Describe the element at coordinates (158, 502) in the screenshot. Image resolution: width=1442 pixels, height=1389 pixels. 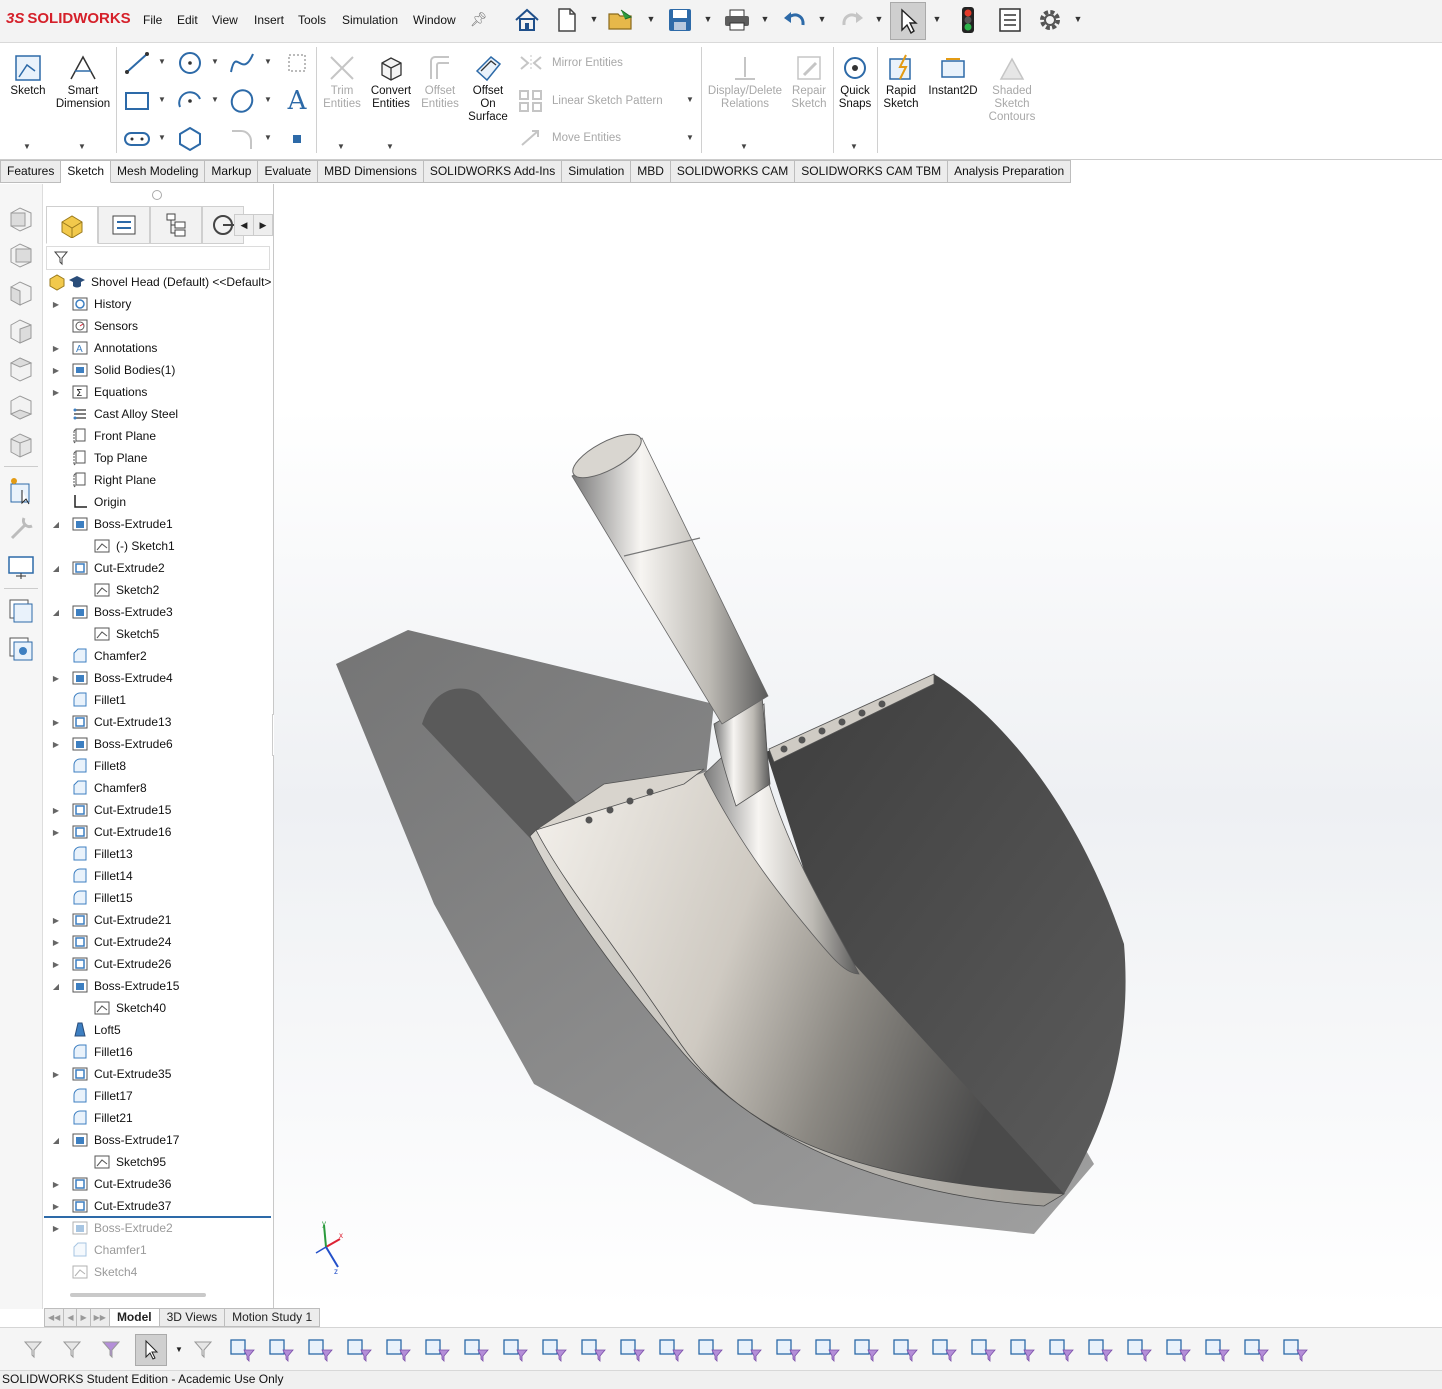
I see `tree-item: Origin` at that location.